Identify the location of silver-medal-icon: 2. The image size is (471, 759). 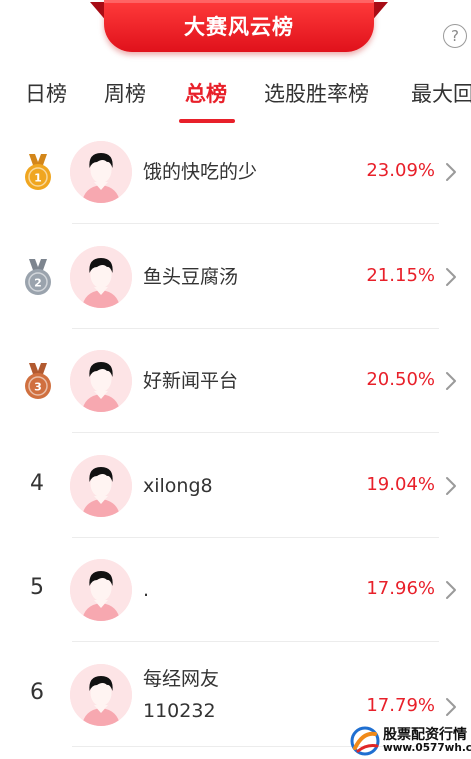
(38, 277).